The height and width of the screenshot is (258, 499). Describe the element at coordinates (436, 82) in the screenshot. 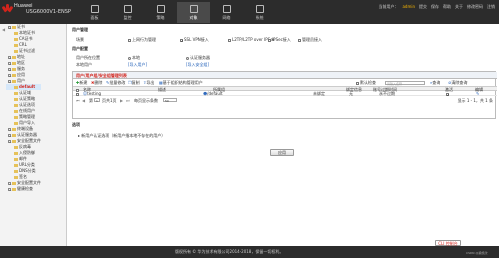

I see `search-button-label: 查询` at that location.